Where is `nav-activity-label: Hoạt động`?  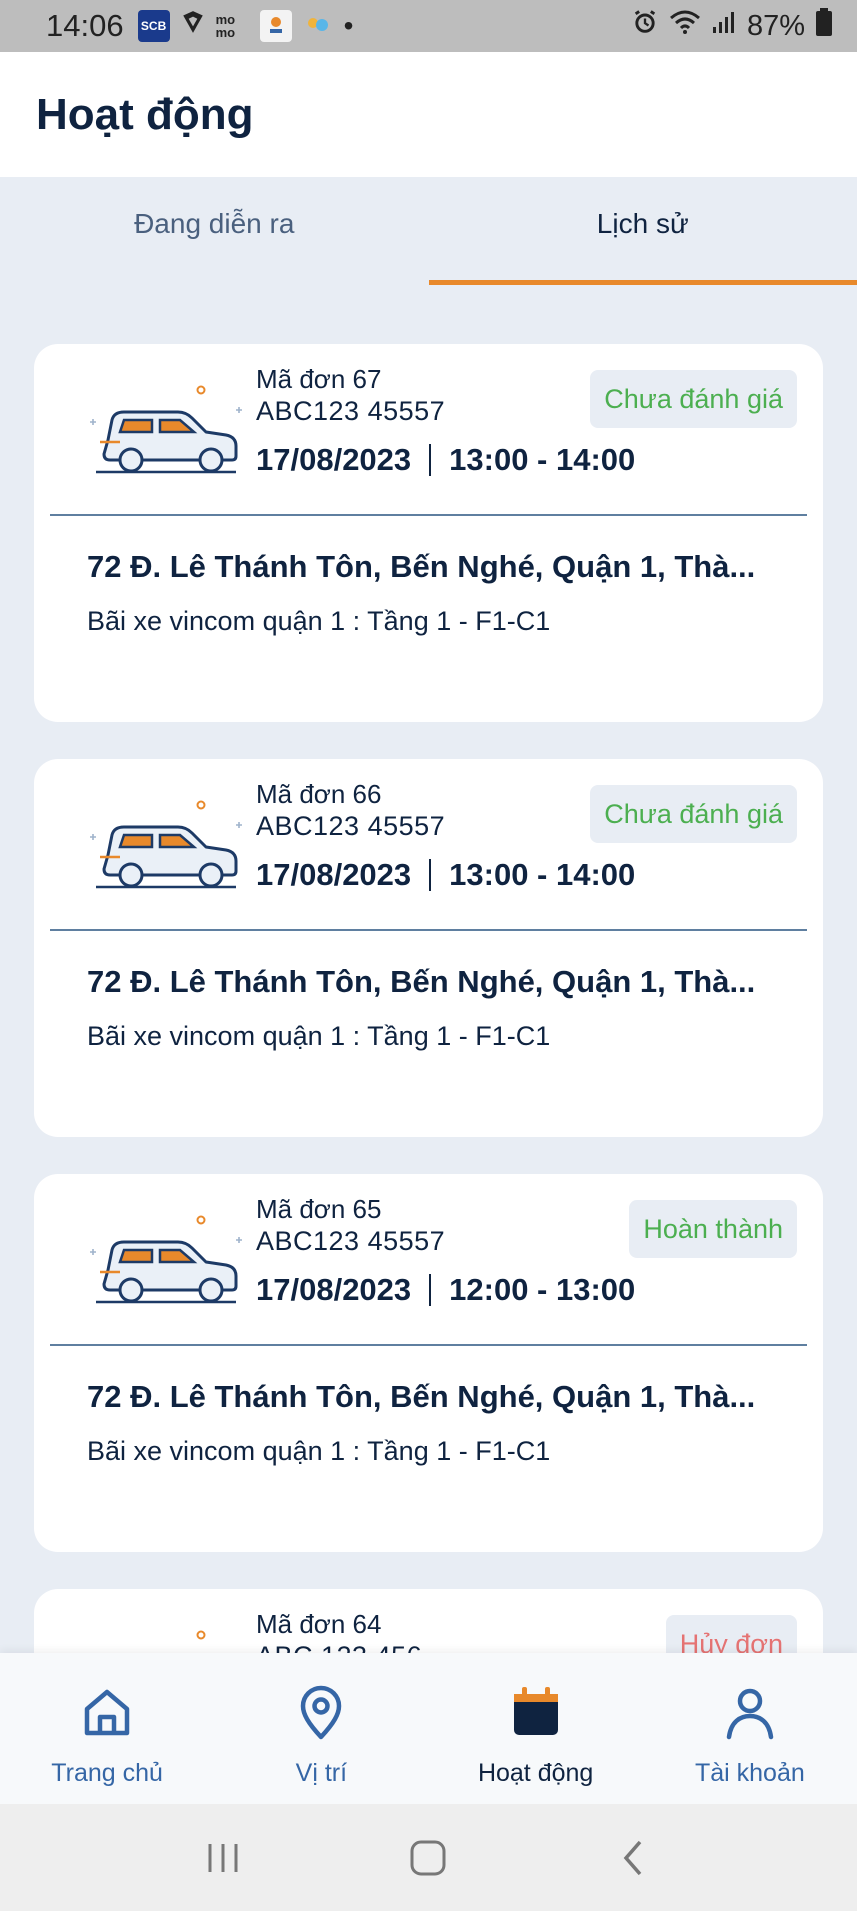 nav-activity-label: Hoạt động is located at coordinates (535, 1773).